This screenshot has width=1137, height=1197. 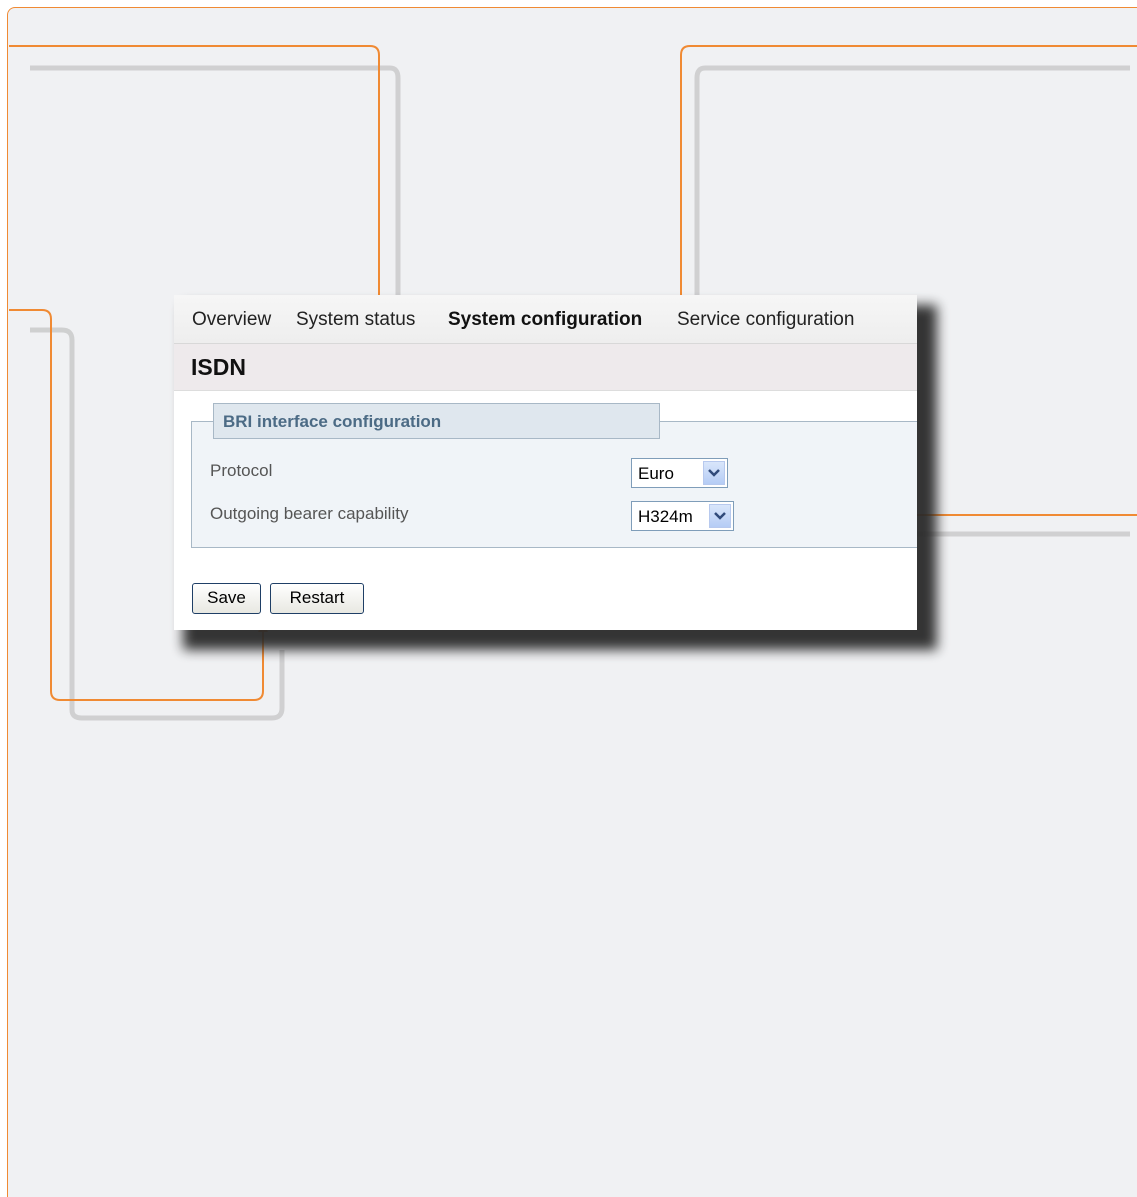 What do you see at coordinates (317, 598) in the screenshot?
I see `restart-button: Restart` at bounding box center [317, 598].